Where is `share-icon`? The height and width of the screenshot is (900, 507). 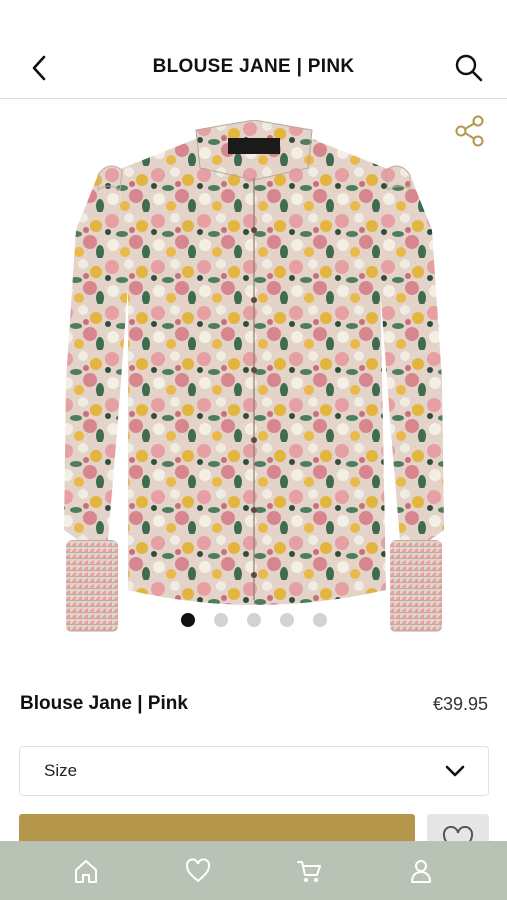
share-icon is located at coordinates (469, 131).